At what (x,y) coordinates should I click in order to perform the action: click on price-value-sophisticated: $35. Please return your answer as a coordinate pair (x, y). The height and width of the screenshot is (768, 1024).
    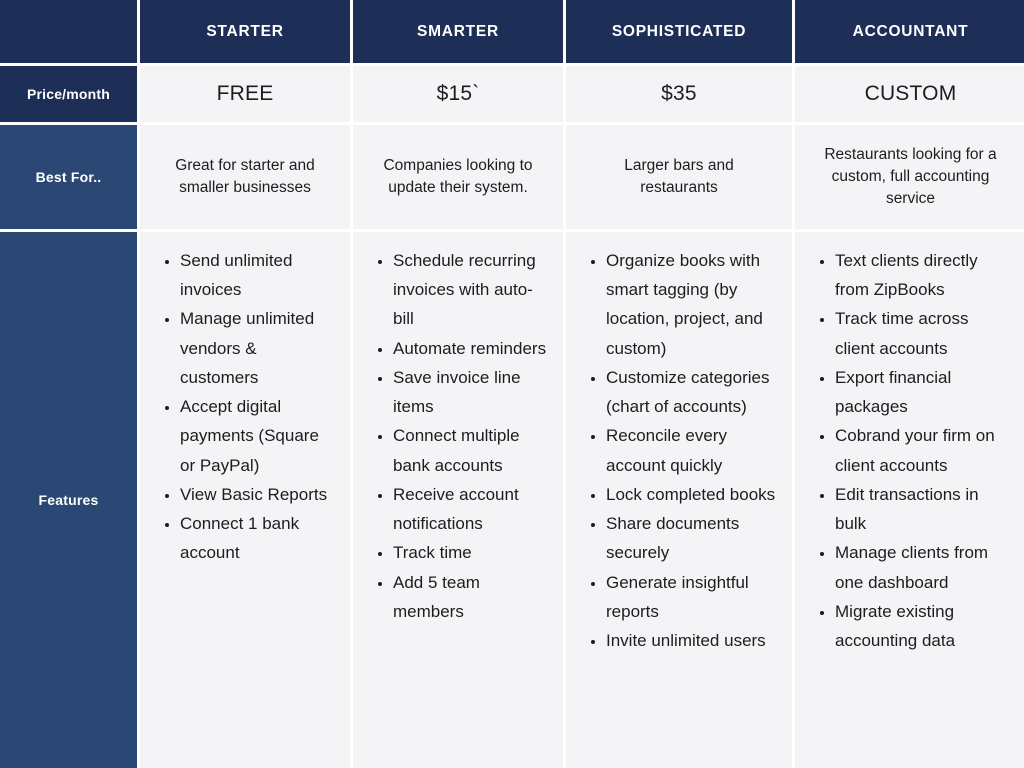
    Looking at the image, I should click on (679, 93).